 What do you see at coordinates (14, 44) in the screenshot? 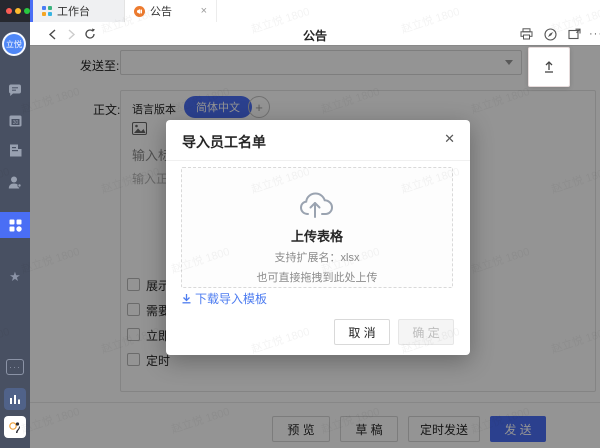
I see `avatar: 立悦` at bounding box center [14, 44].